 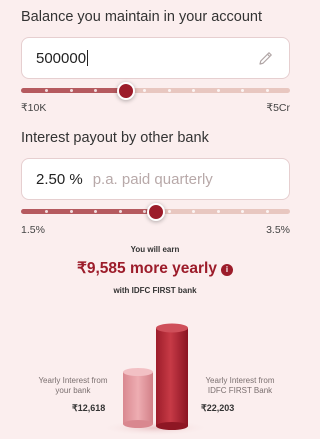 What do you see at coordinates (266, 58) in the screenshot?
I see `pencil-icon` at bounding box center [266, 58].